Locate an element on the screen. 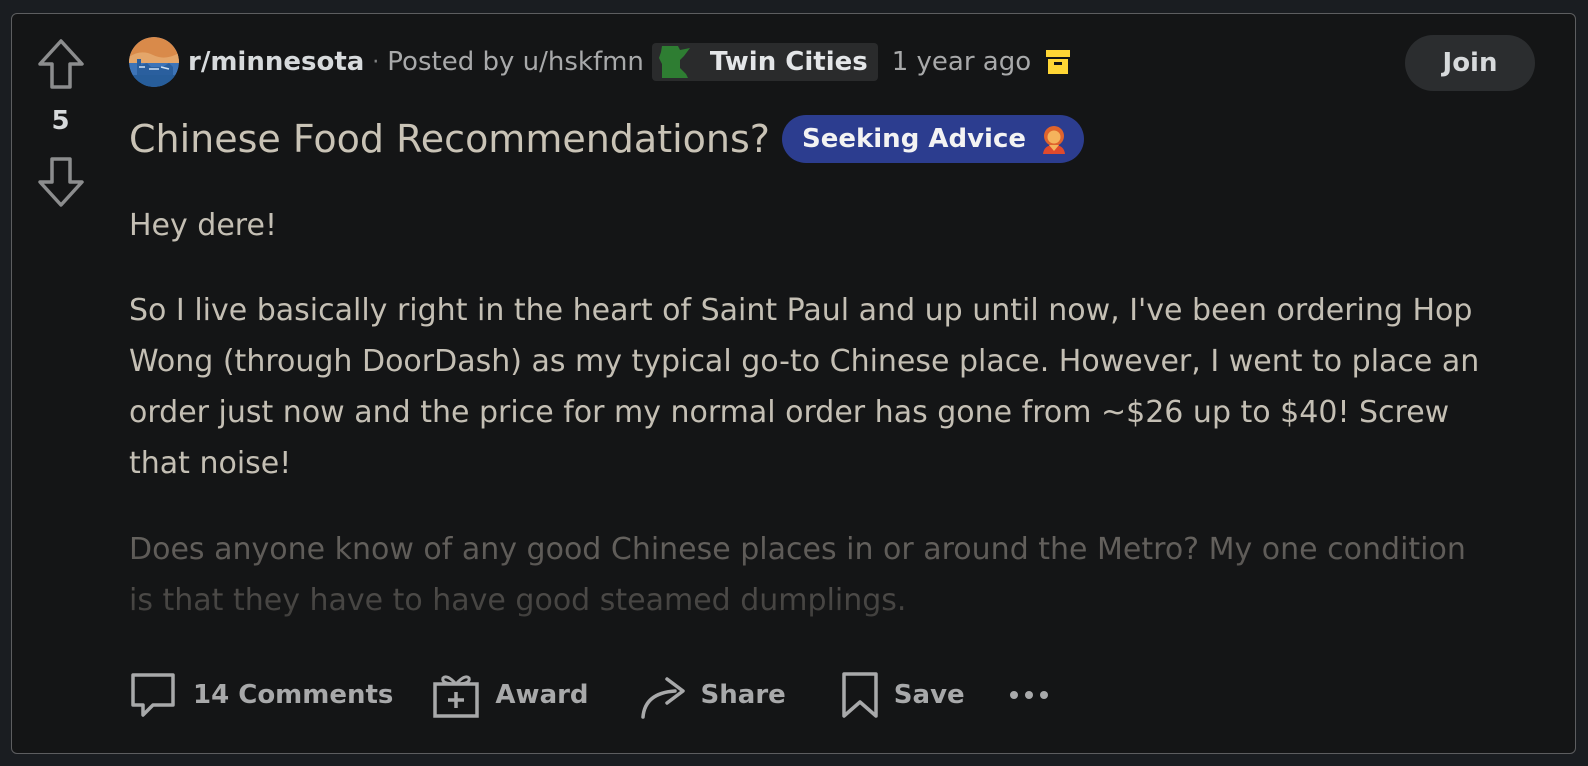 The image size is (1588, 766). comments-label: 14 Comments is located at coordinates (293, 695).